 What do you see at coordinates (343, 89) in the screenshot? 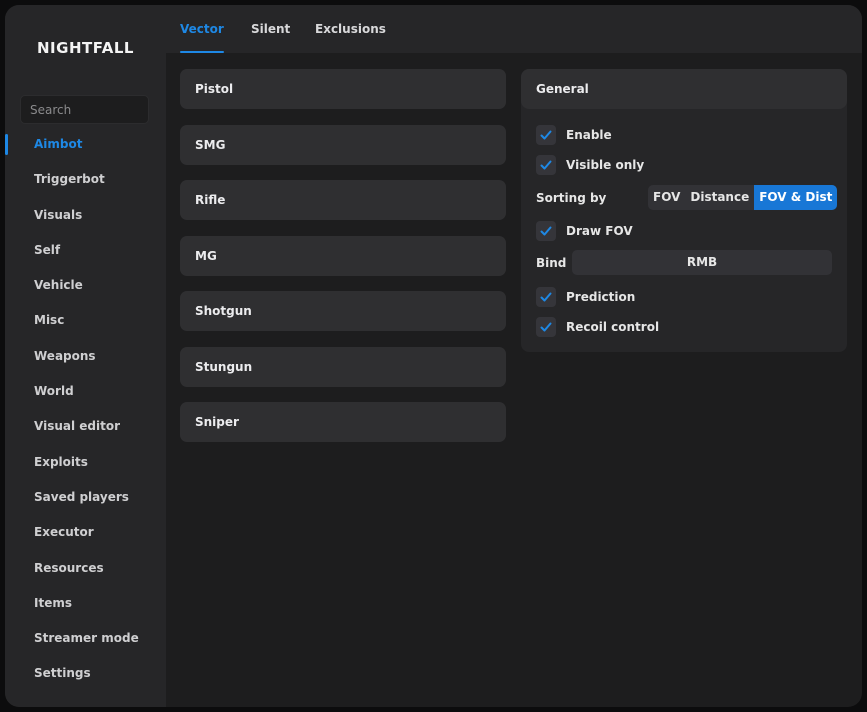
I see `weapon-pistol: Pistol` at bounding box center [343, 89].